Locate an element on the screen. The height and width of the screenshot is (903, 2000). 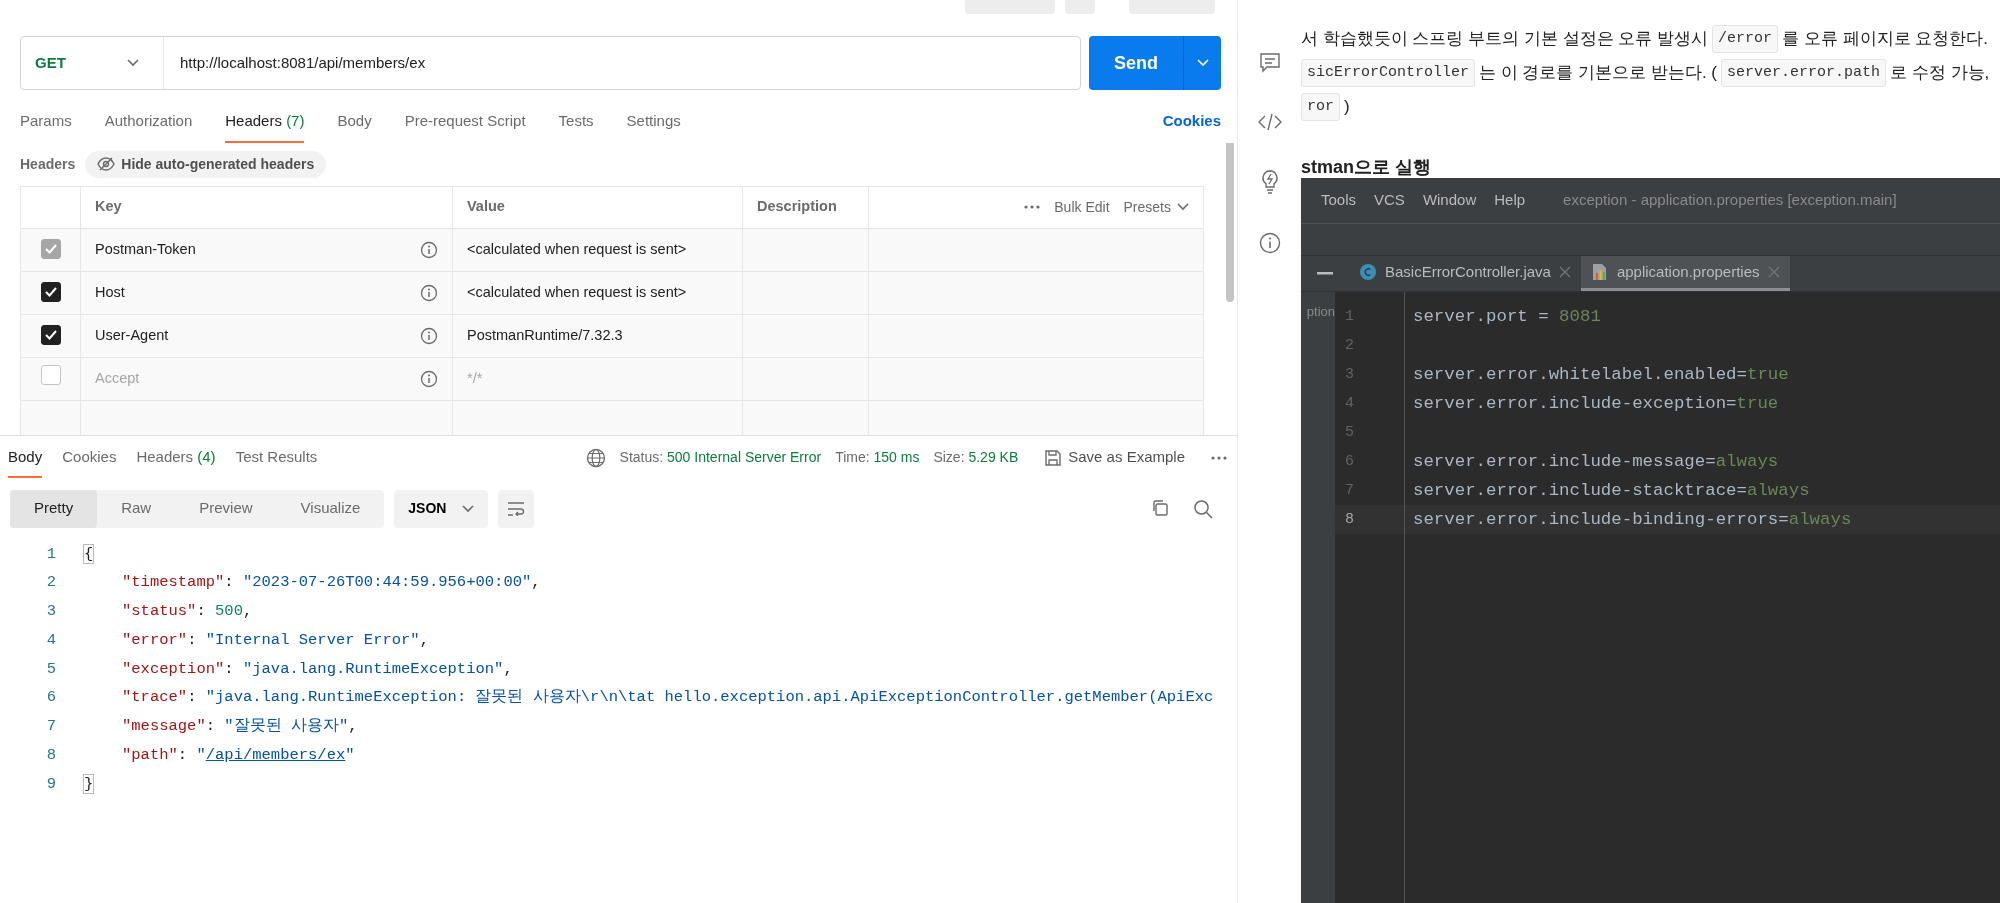
request-tab: Tests is located at coordinates (576, 123).